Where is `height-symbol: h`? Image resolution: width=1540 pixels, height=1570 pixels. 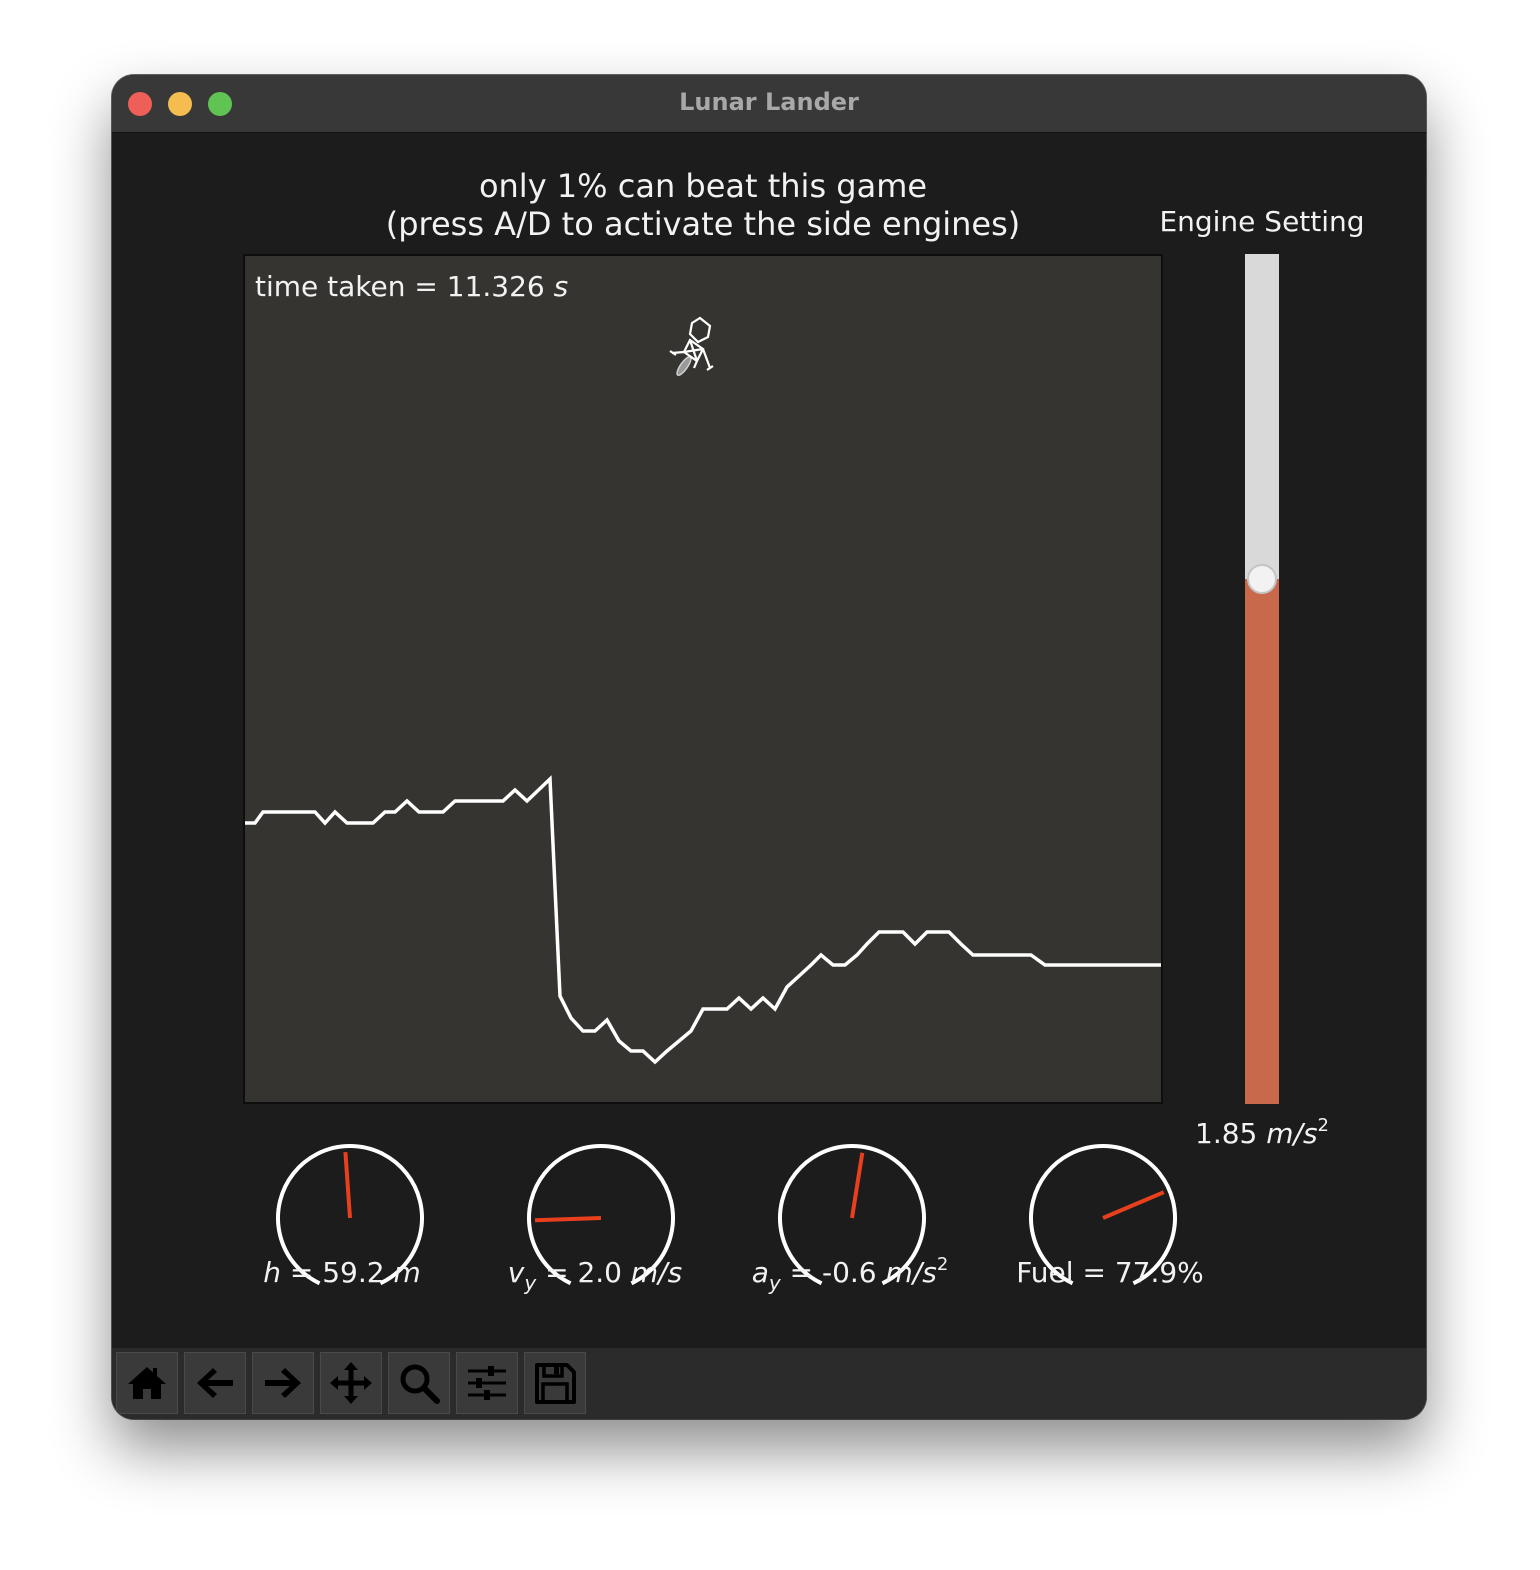 height-symbol: h is located at coordinates (272, 1272).